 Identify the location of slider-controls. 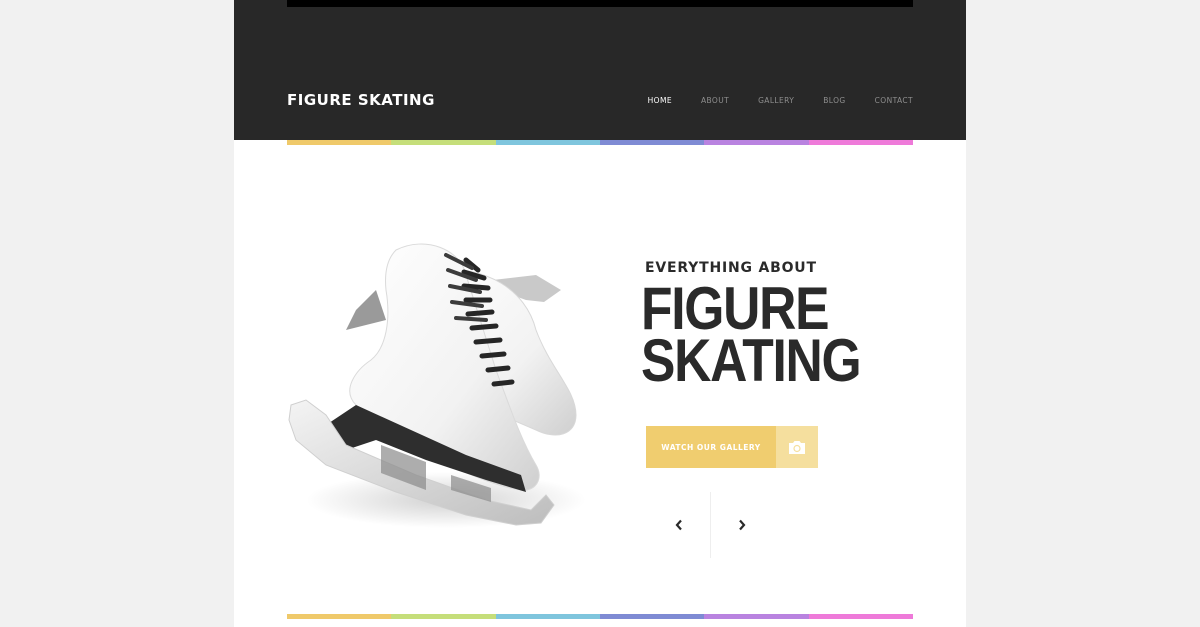
(710, 525).